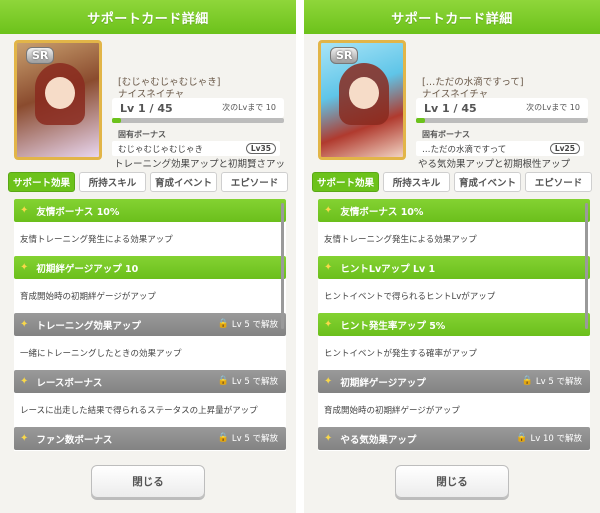 This screenshot has width=600, height=513. Describe the element at coordinates (388, 269) in the screenshot. I see `effect-name: ヒントLvアップ Lv 1` at that location.